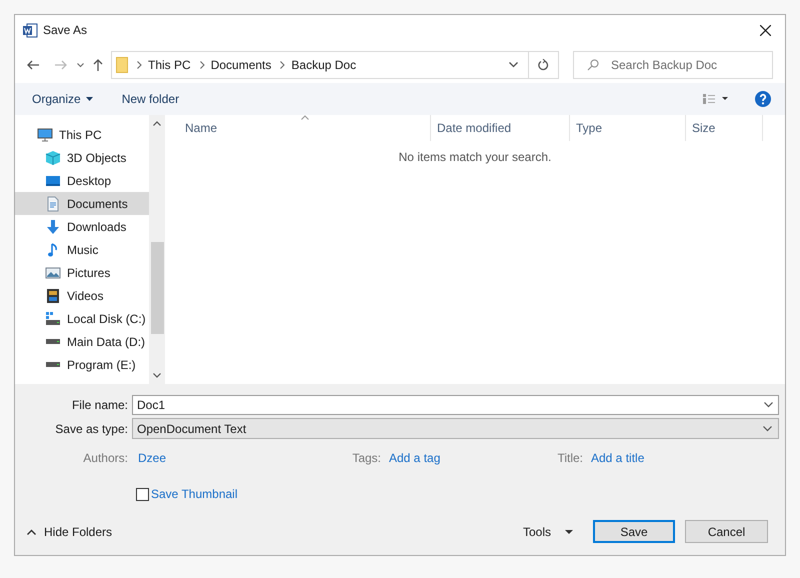 Image resolution: width=800 pixels, height=578 pixels. I want to click on scrollbar, so click(157, 249).